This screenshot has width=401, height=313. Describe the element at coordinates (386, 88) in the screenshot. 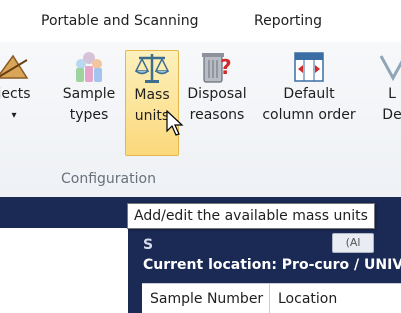

I see `cut-off-ribbon-button: L De` at that location.